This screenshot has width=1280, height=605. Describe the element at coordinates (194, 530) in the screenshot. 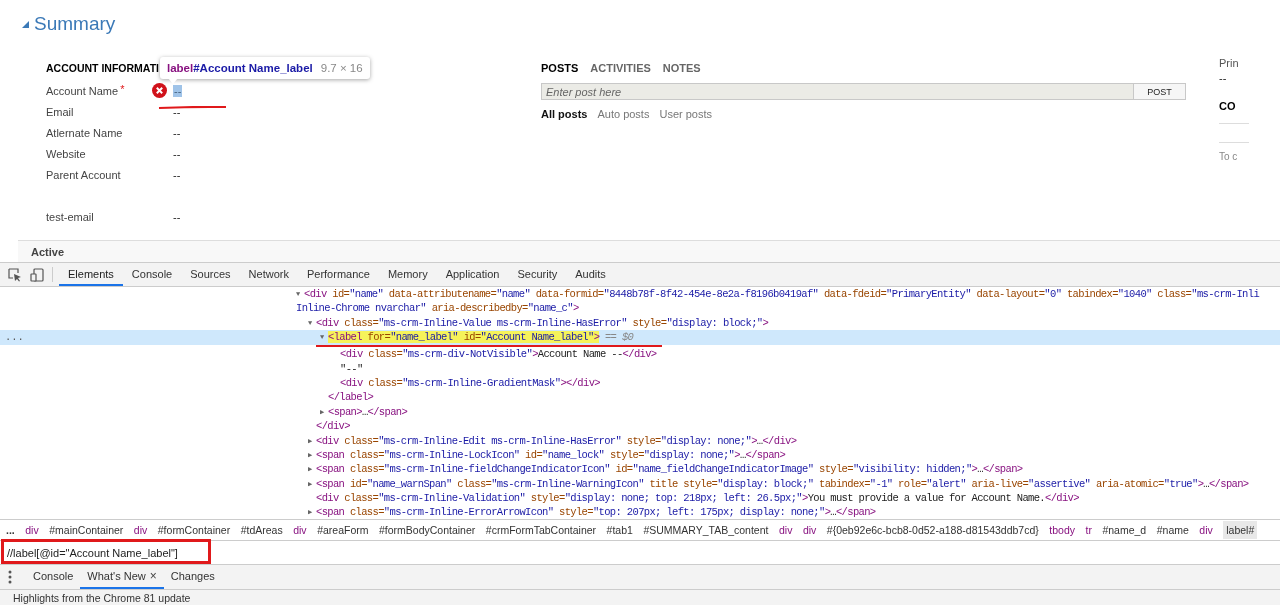

I see `breadcrumb-item: #formContainer` at that location.